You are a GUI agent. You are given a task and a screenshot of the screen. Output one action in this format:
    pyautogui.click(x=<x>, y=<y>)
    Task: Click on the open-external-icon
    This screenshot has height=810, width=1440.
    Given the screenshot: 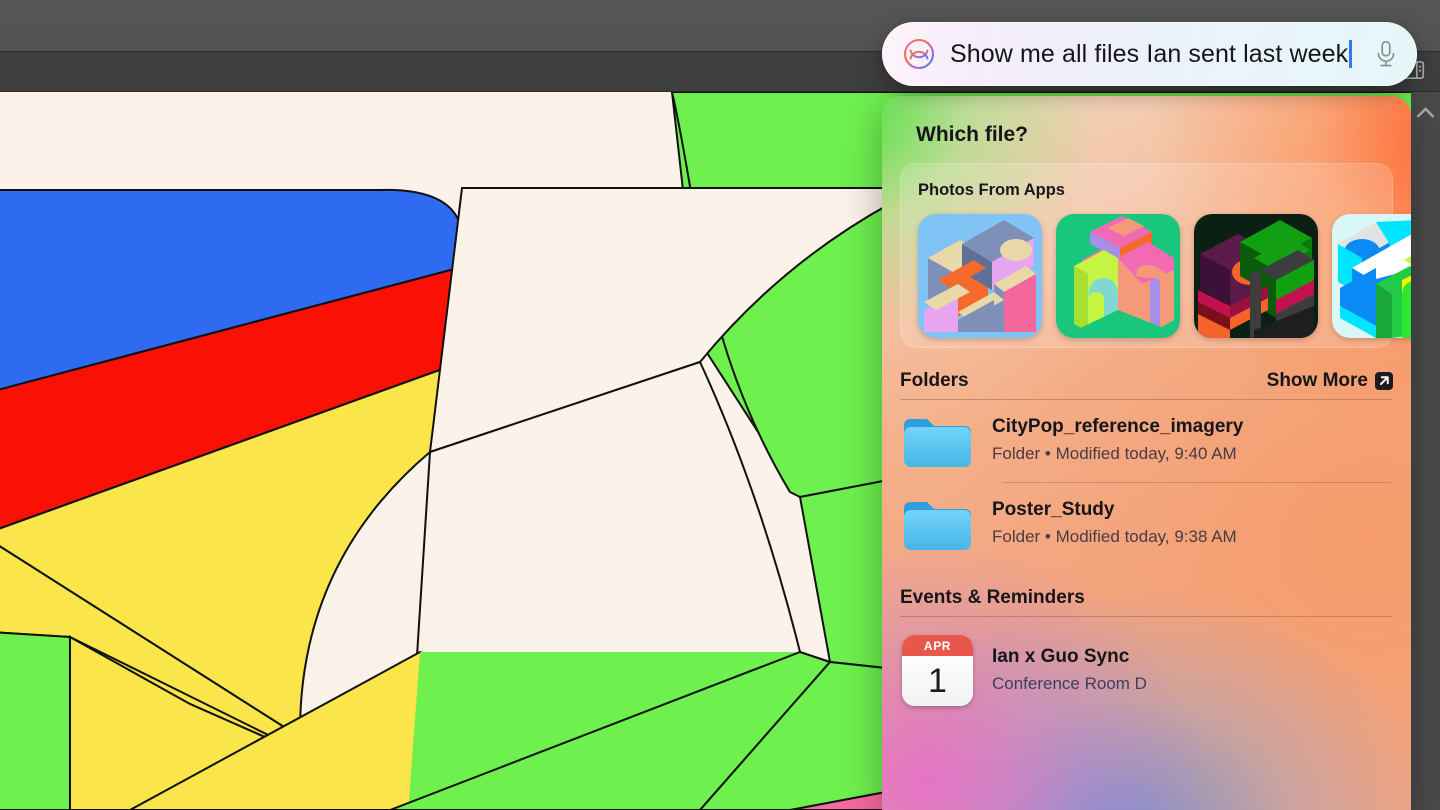 What is the action you would take?
    pyautogui.click(x=1384, y=381)
    